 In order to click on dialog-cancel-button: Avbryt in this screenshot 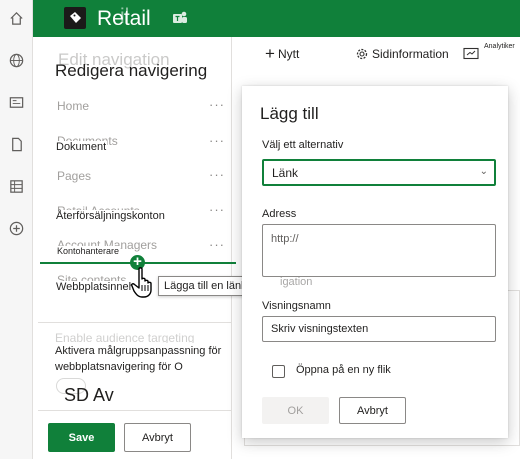, I will do `click(372, 410)`.